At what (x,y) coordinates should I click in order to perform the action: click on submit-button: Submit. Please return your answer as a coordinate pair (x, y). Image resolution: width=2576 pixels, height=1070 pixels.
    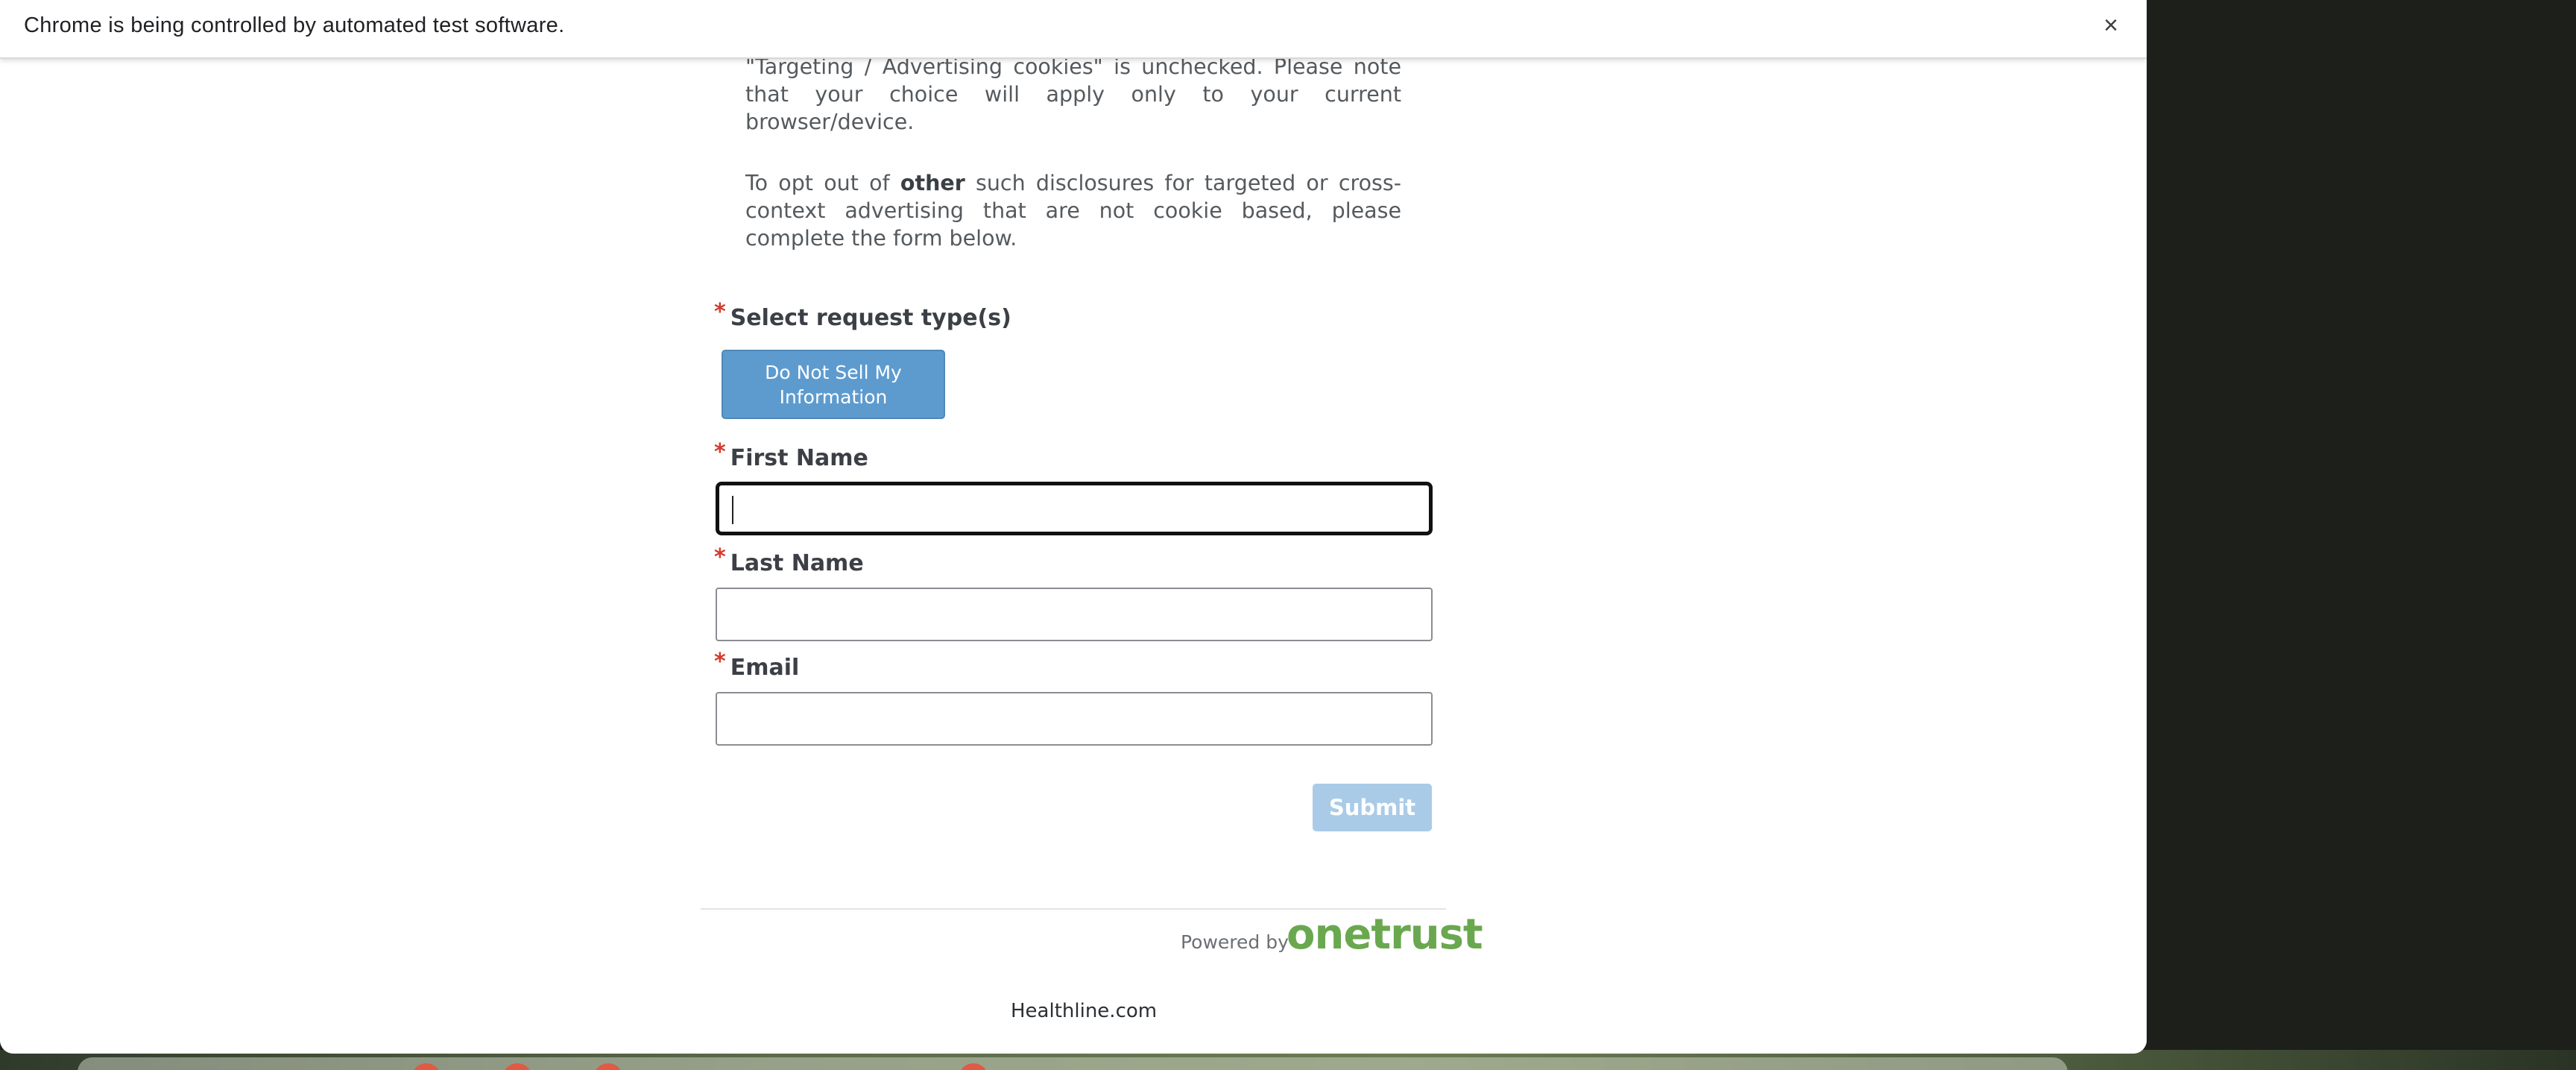
    Looking at the image, I should click on (1372, 807).